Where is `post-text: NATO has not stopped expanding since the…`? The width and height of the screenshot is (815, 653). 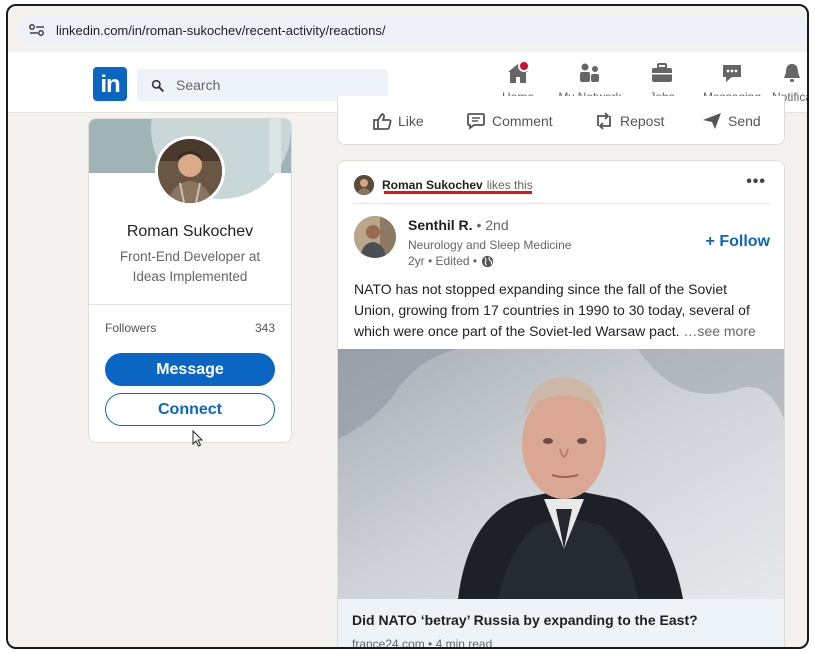 post-text: NATO has not stopped expanding since the… is located at coordinates (555, 310).